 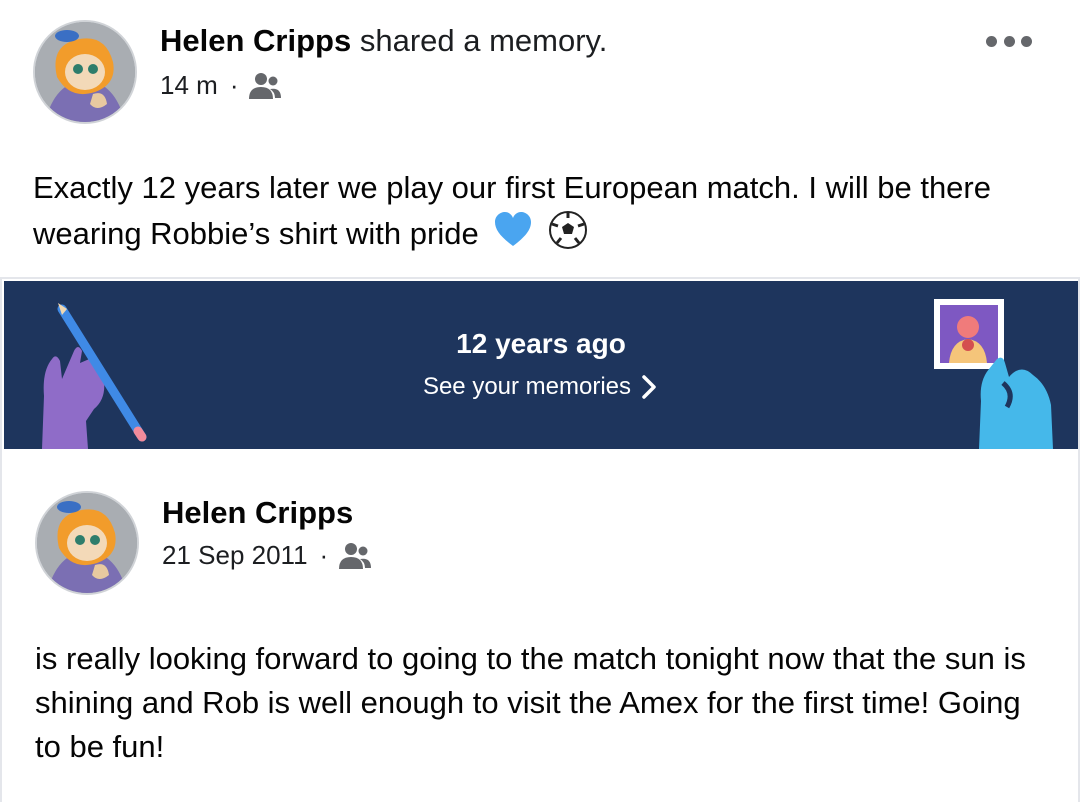 I want to click on original-post-author-line: Helen Cripps, so click(x=257, y=513).